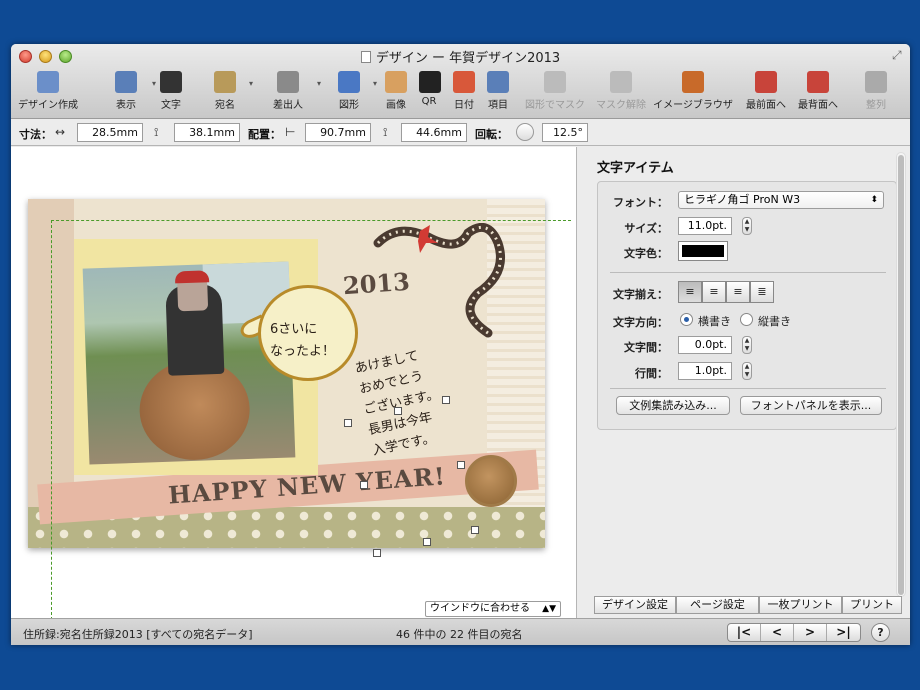 The height and width of the screenshot is (690, 920). Describe the element at coordinates (171, 82) in the screenshot. I see `text-icon` at that location.